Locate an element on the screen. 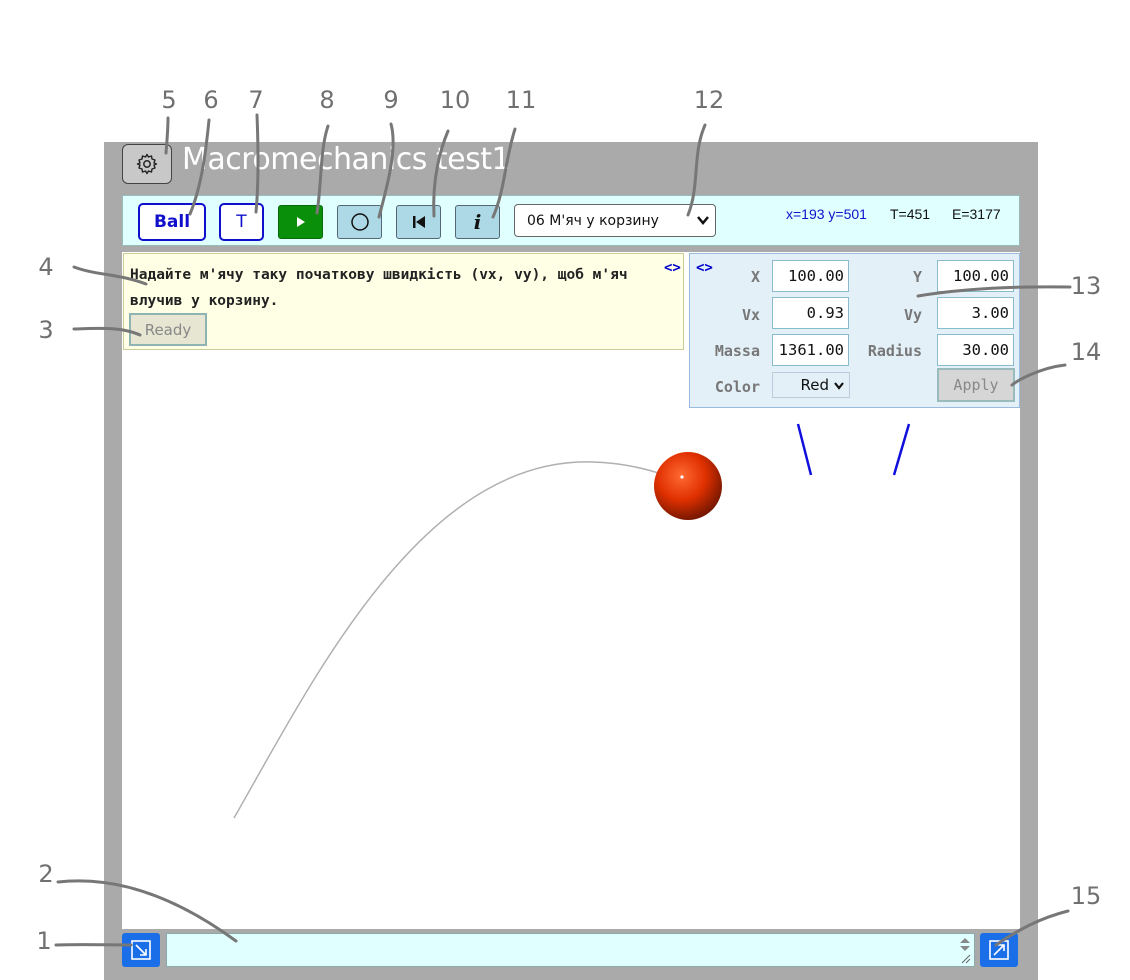  color-select: Red is located at coordinates (811, 385).